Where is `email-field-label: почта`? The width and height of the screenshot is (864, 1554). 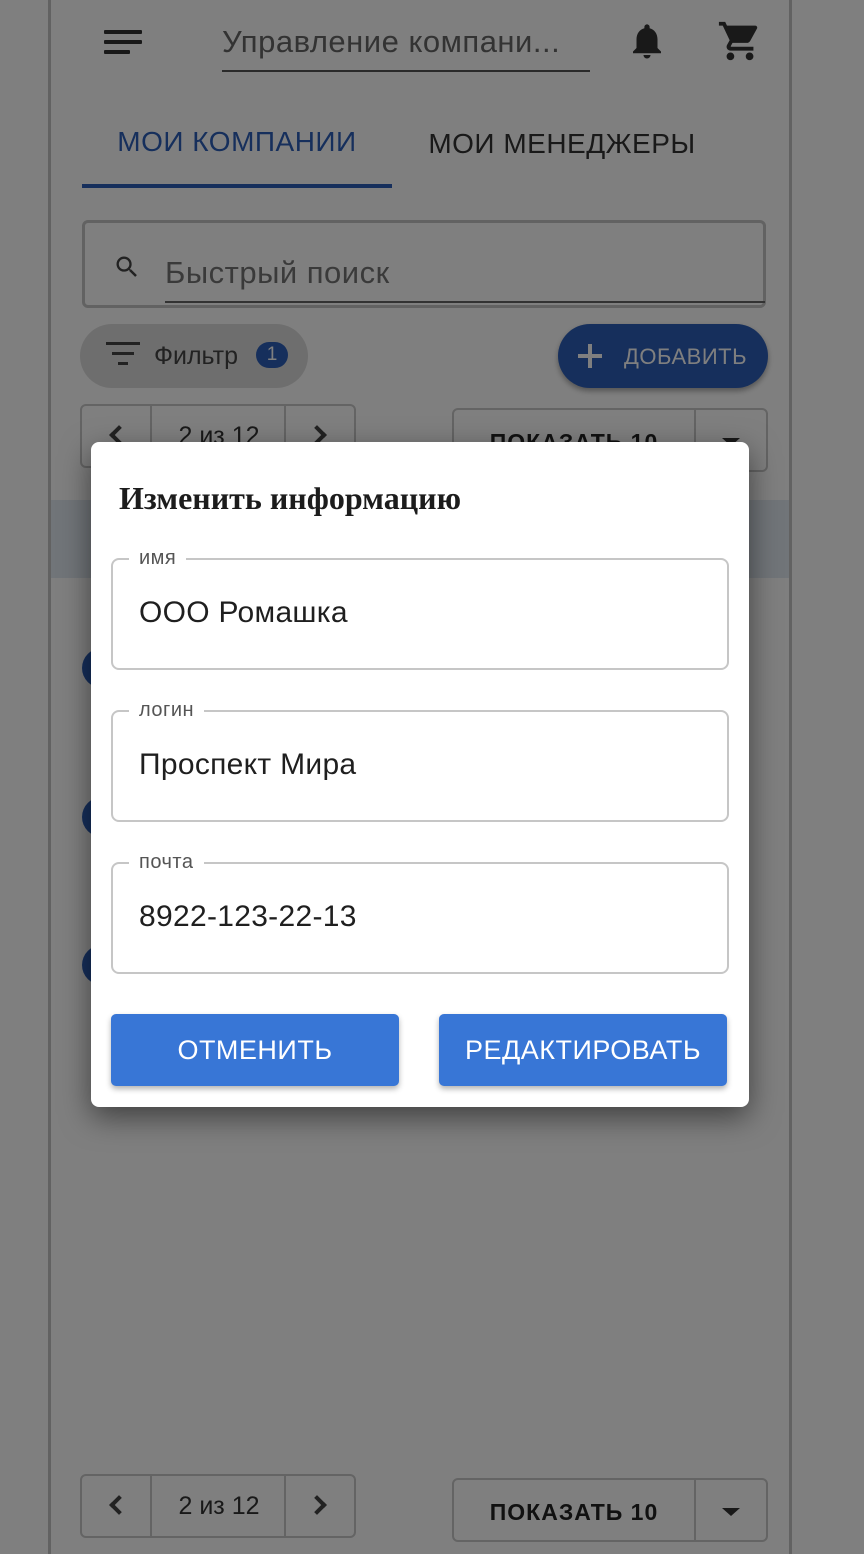
email-field-label: почта is located at coordinates (166, 862).